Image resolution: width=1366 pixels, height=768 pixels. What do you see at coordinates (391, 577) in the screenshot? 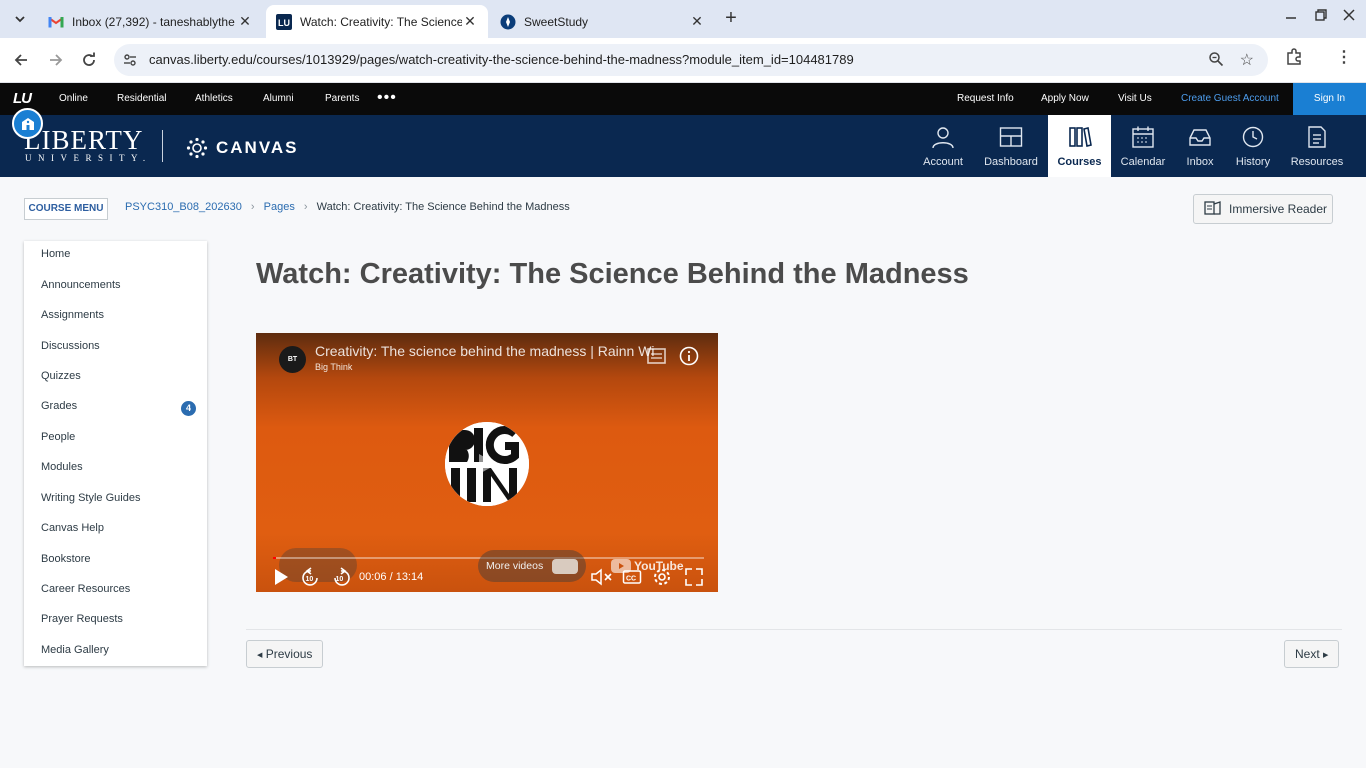
I see `video-time: 00:06 / 13:14` at bounding box center [391, 577].